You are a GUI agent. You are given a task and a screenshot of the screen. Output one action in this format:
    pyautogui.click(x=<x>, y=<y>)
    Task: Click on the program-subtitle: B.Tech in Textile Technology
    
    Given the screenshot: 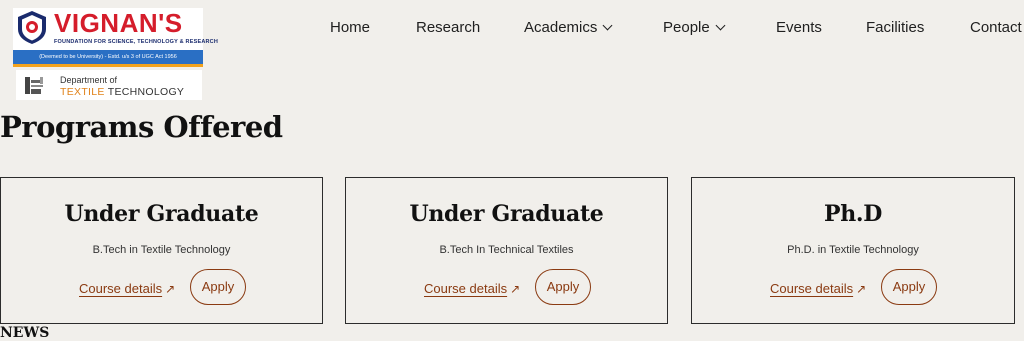 What is the action you would take?
    pyautogui.click(x=161, y=250)
    